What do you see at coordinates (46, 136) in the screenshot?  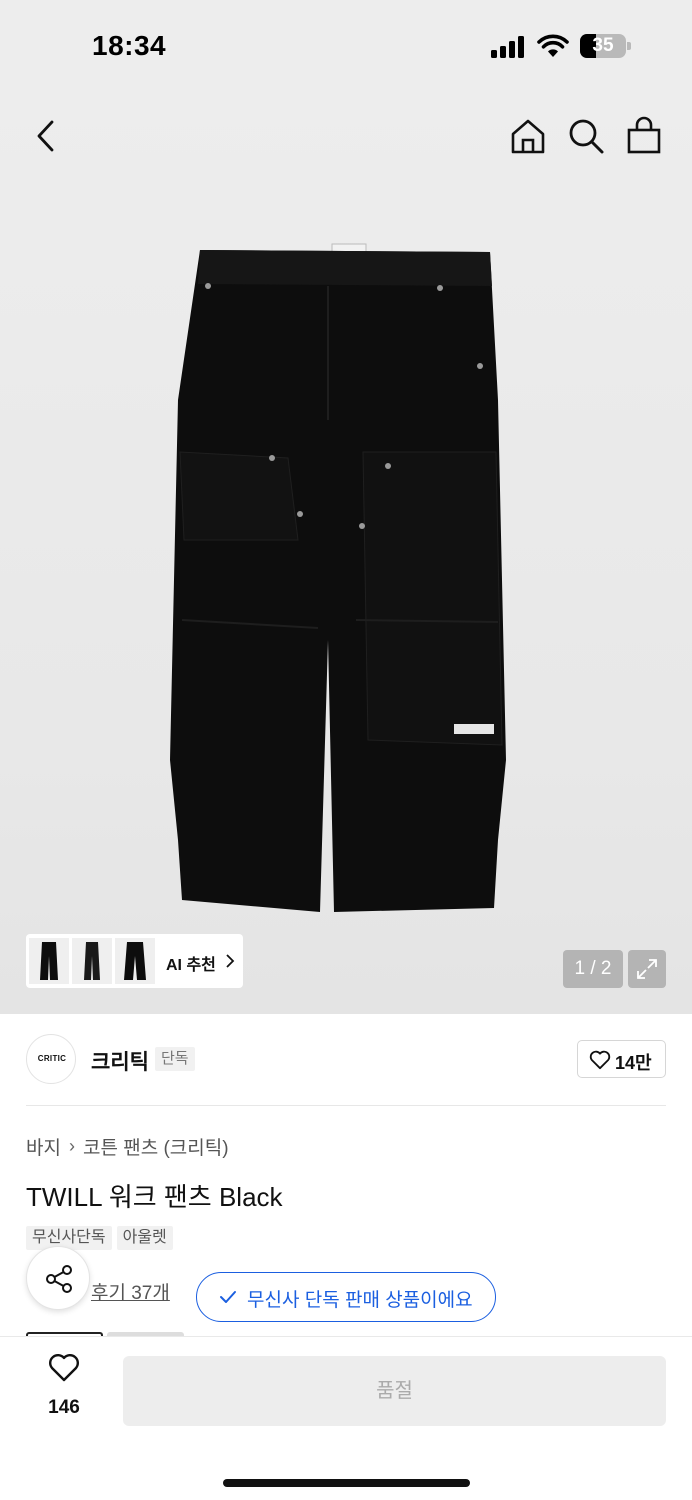 I see `chevron-left-icon` at bounding box center [46, 136].